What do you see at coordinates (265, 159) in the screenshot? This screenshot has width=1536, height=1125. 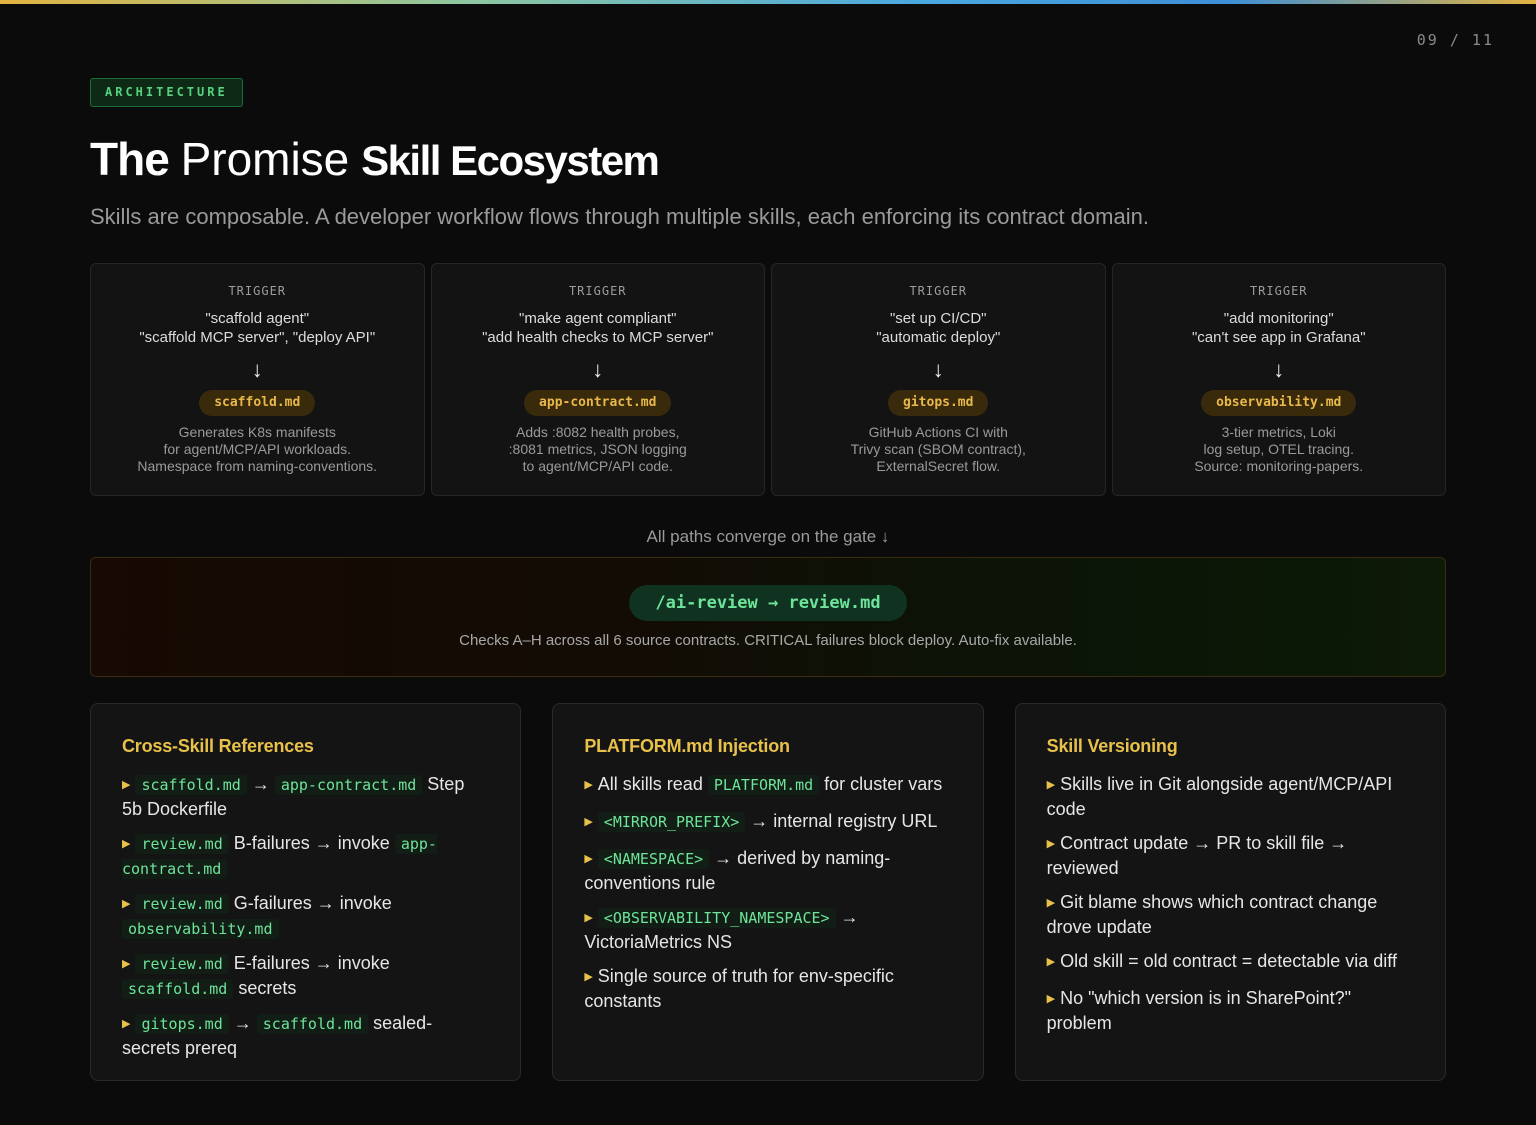 I see `title-part-2: Promise` at bounding box center [265, 159].